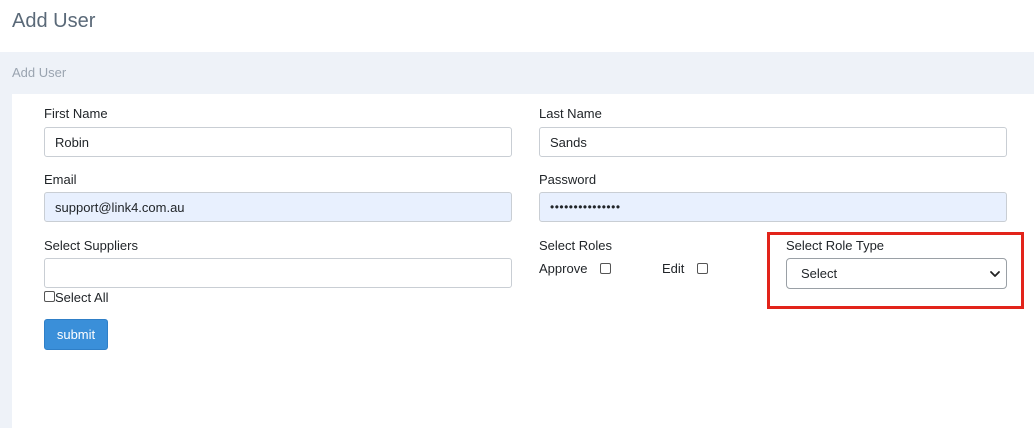  I want to click on page-header: Add User, so click(517, 26).